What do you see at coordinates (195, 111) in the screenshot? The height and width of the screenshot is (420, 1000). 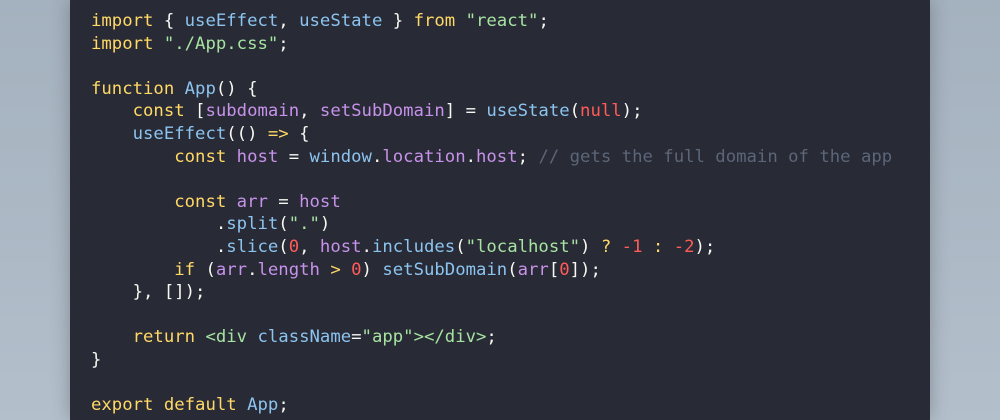 I see `punctuation-token: [` at bounding box center [195, 111].